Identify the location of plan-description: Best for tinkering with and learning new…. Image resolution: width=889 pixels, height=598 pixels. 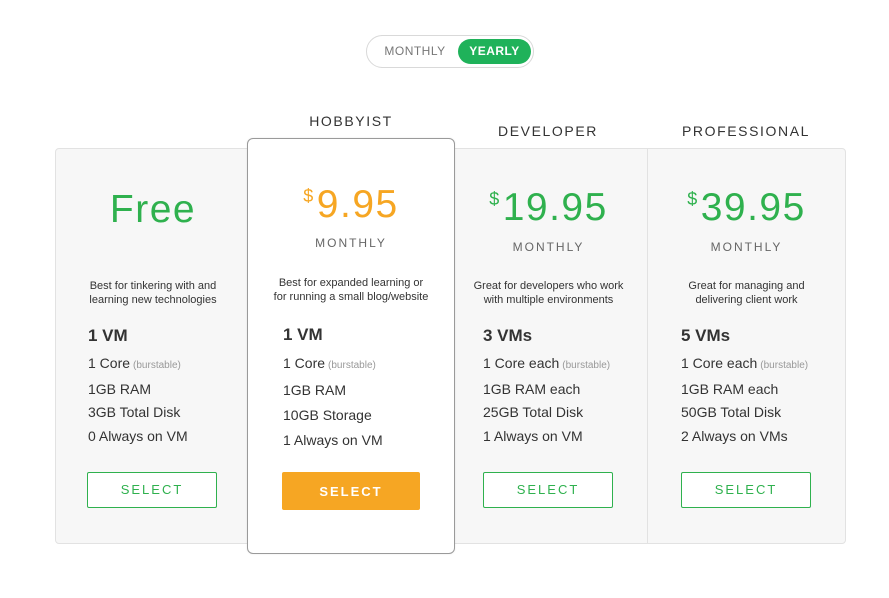
(153, 293).